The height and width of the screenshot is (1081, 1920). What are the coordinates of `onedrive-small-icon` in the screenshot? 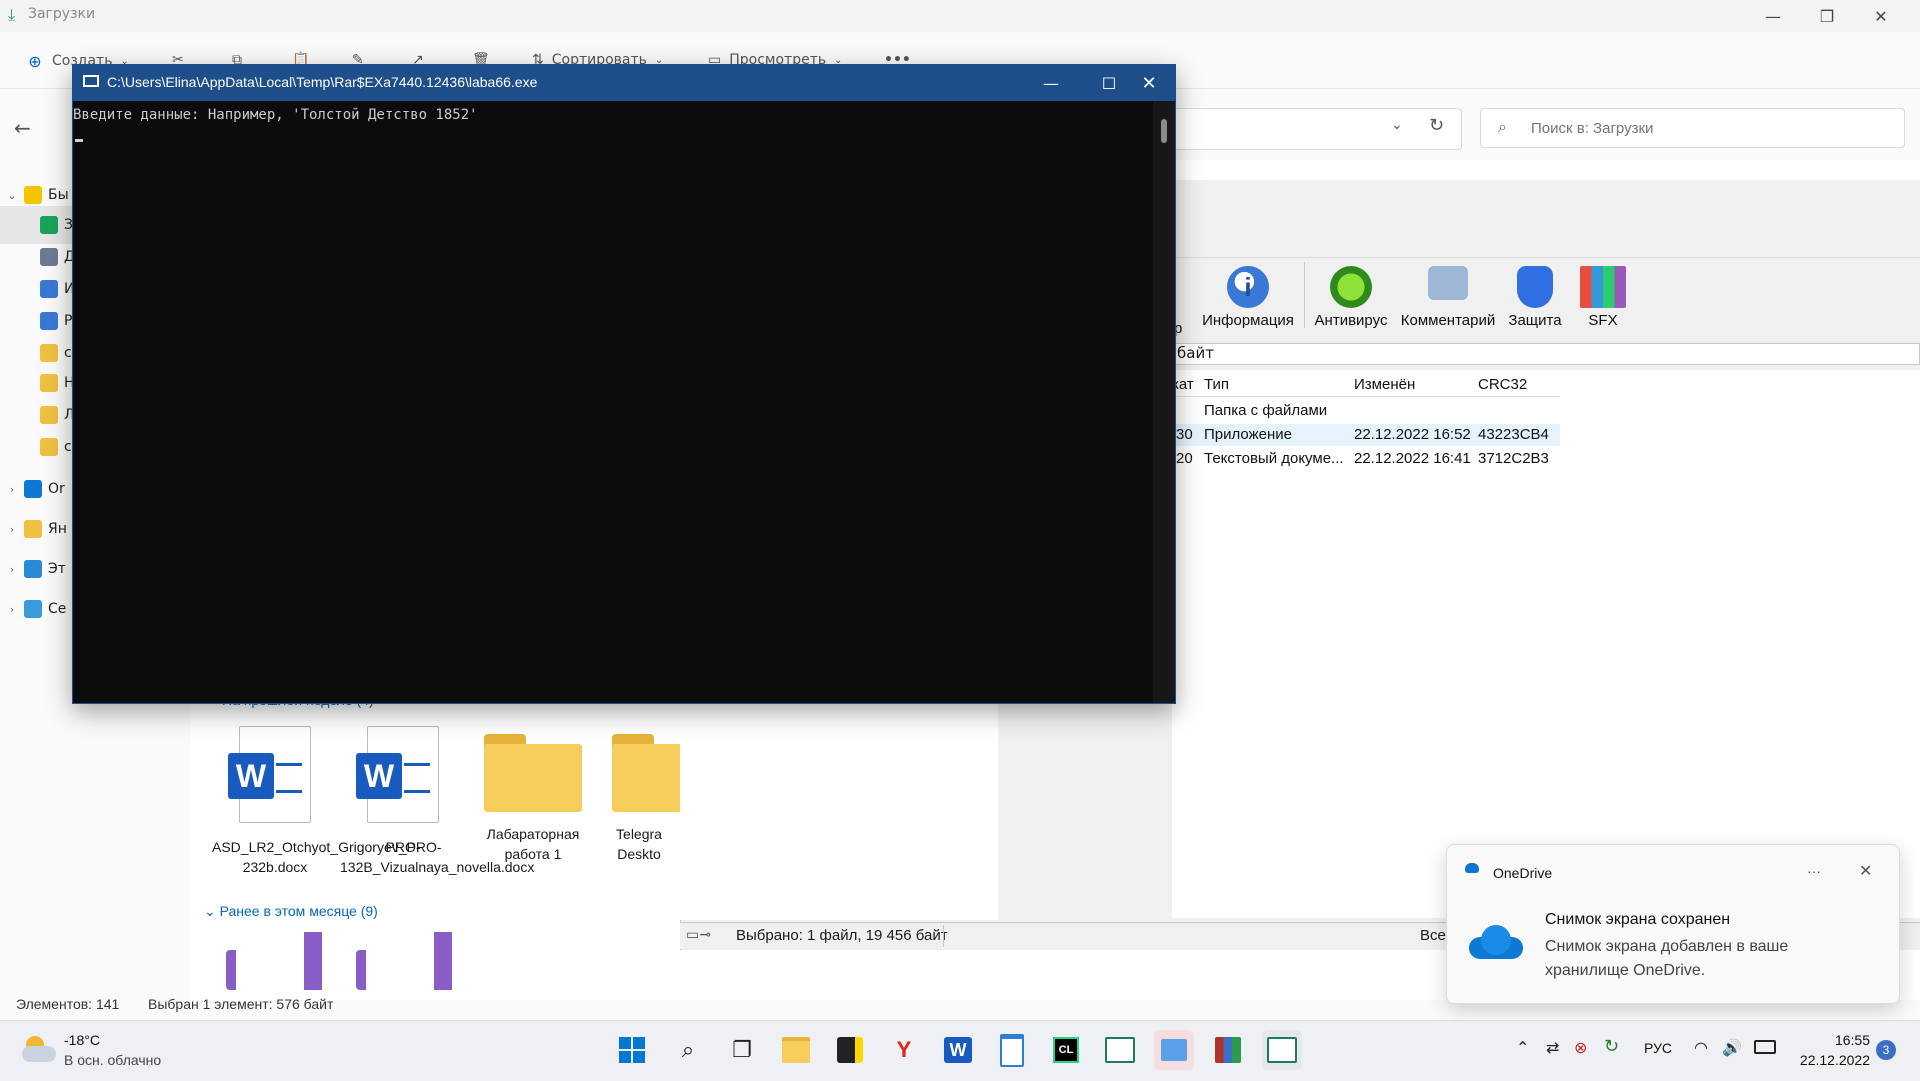 It's located at (1472, 868).